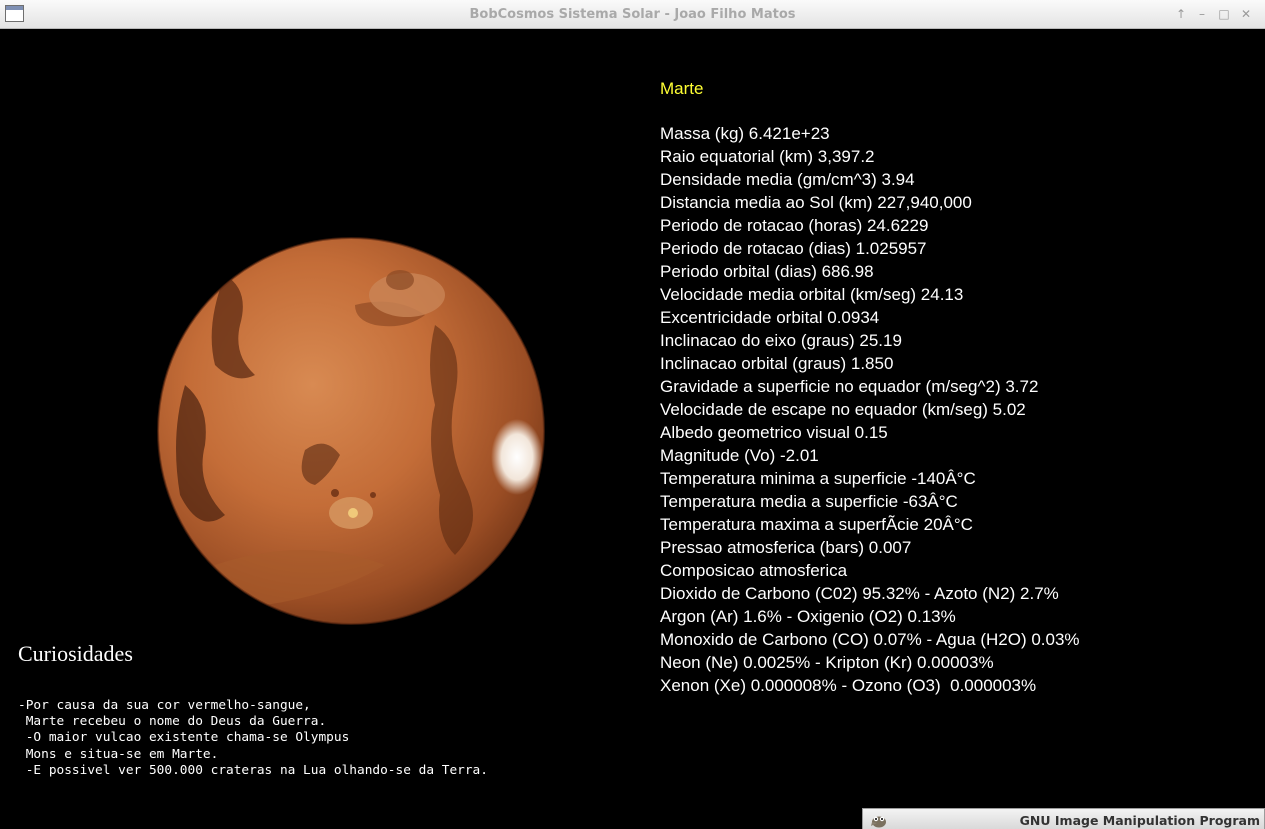  Describe the element at coordinates (1139, 820) in the screenshot. I see `taskbar-label: GNU Image Manipulation Program` at that location.